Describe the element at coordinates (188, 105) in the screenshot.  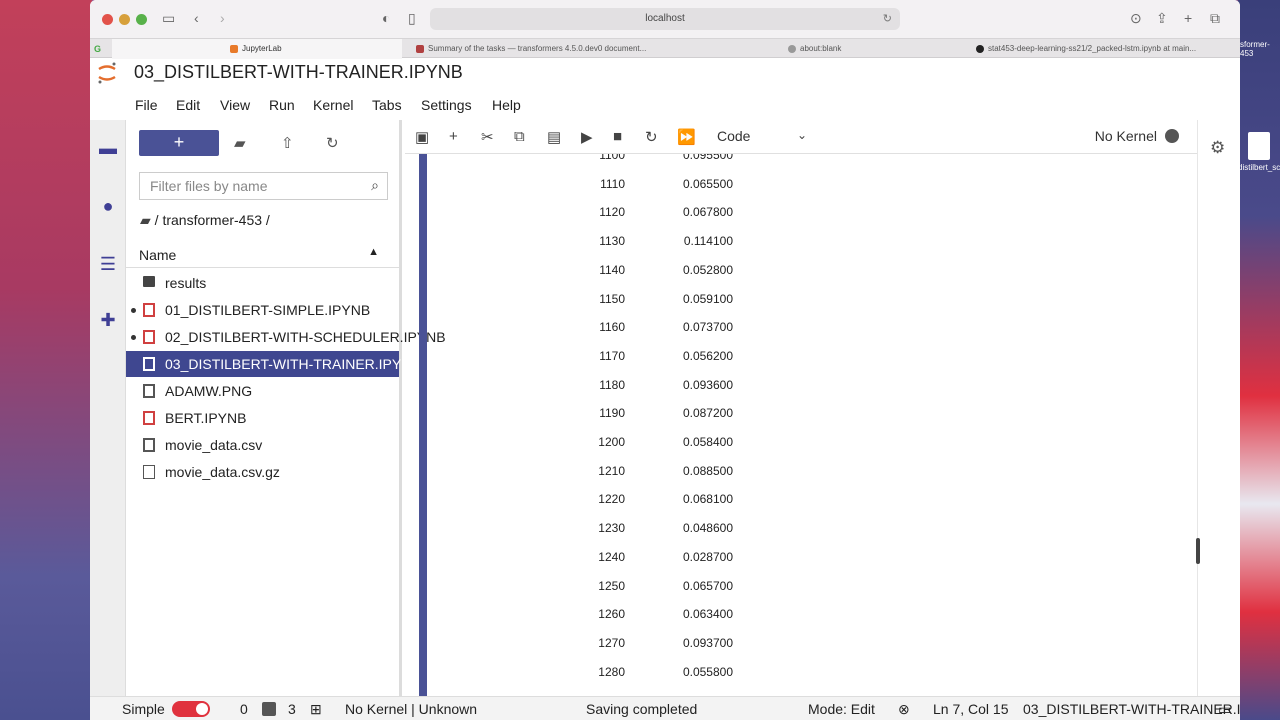
I see `menu-edit: Edit` at that location.